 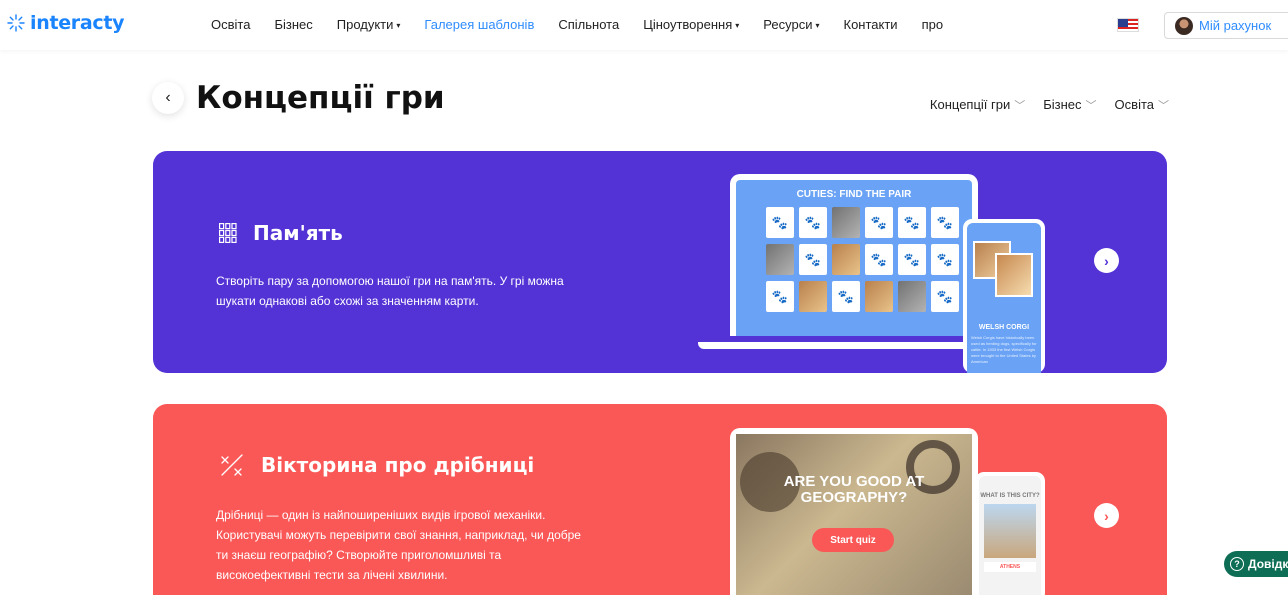 I want to click on laptop-preview: ARE YOU GOOD AT GEOGRAPHY? Start quiz, so click(x=854, y=511).